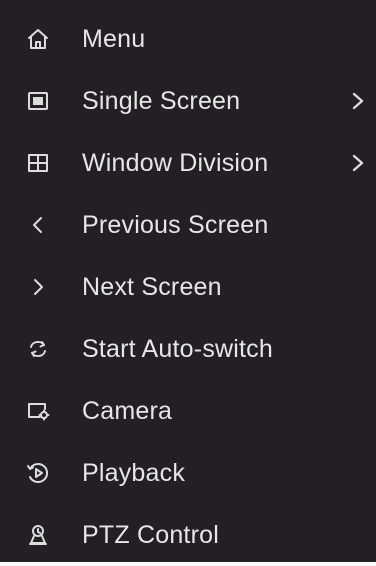 This screenshot has width=376, height=566. Describe the element at coordinates (38, 287) in the screenshot. I see `chevron-right-icon` at that location.